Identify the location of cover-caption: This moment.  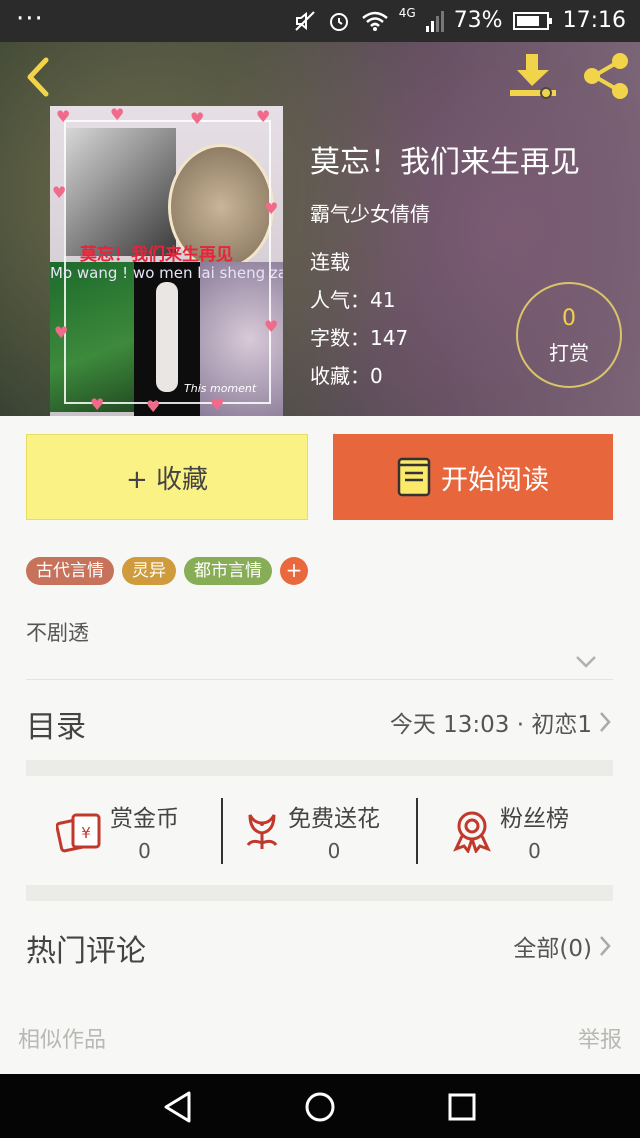
(220, 388).